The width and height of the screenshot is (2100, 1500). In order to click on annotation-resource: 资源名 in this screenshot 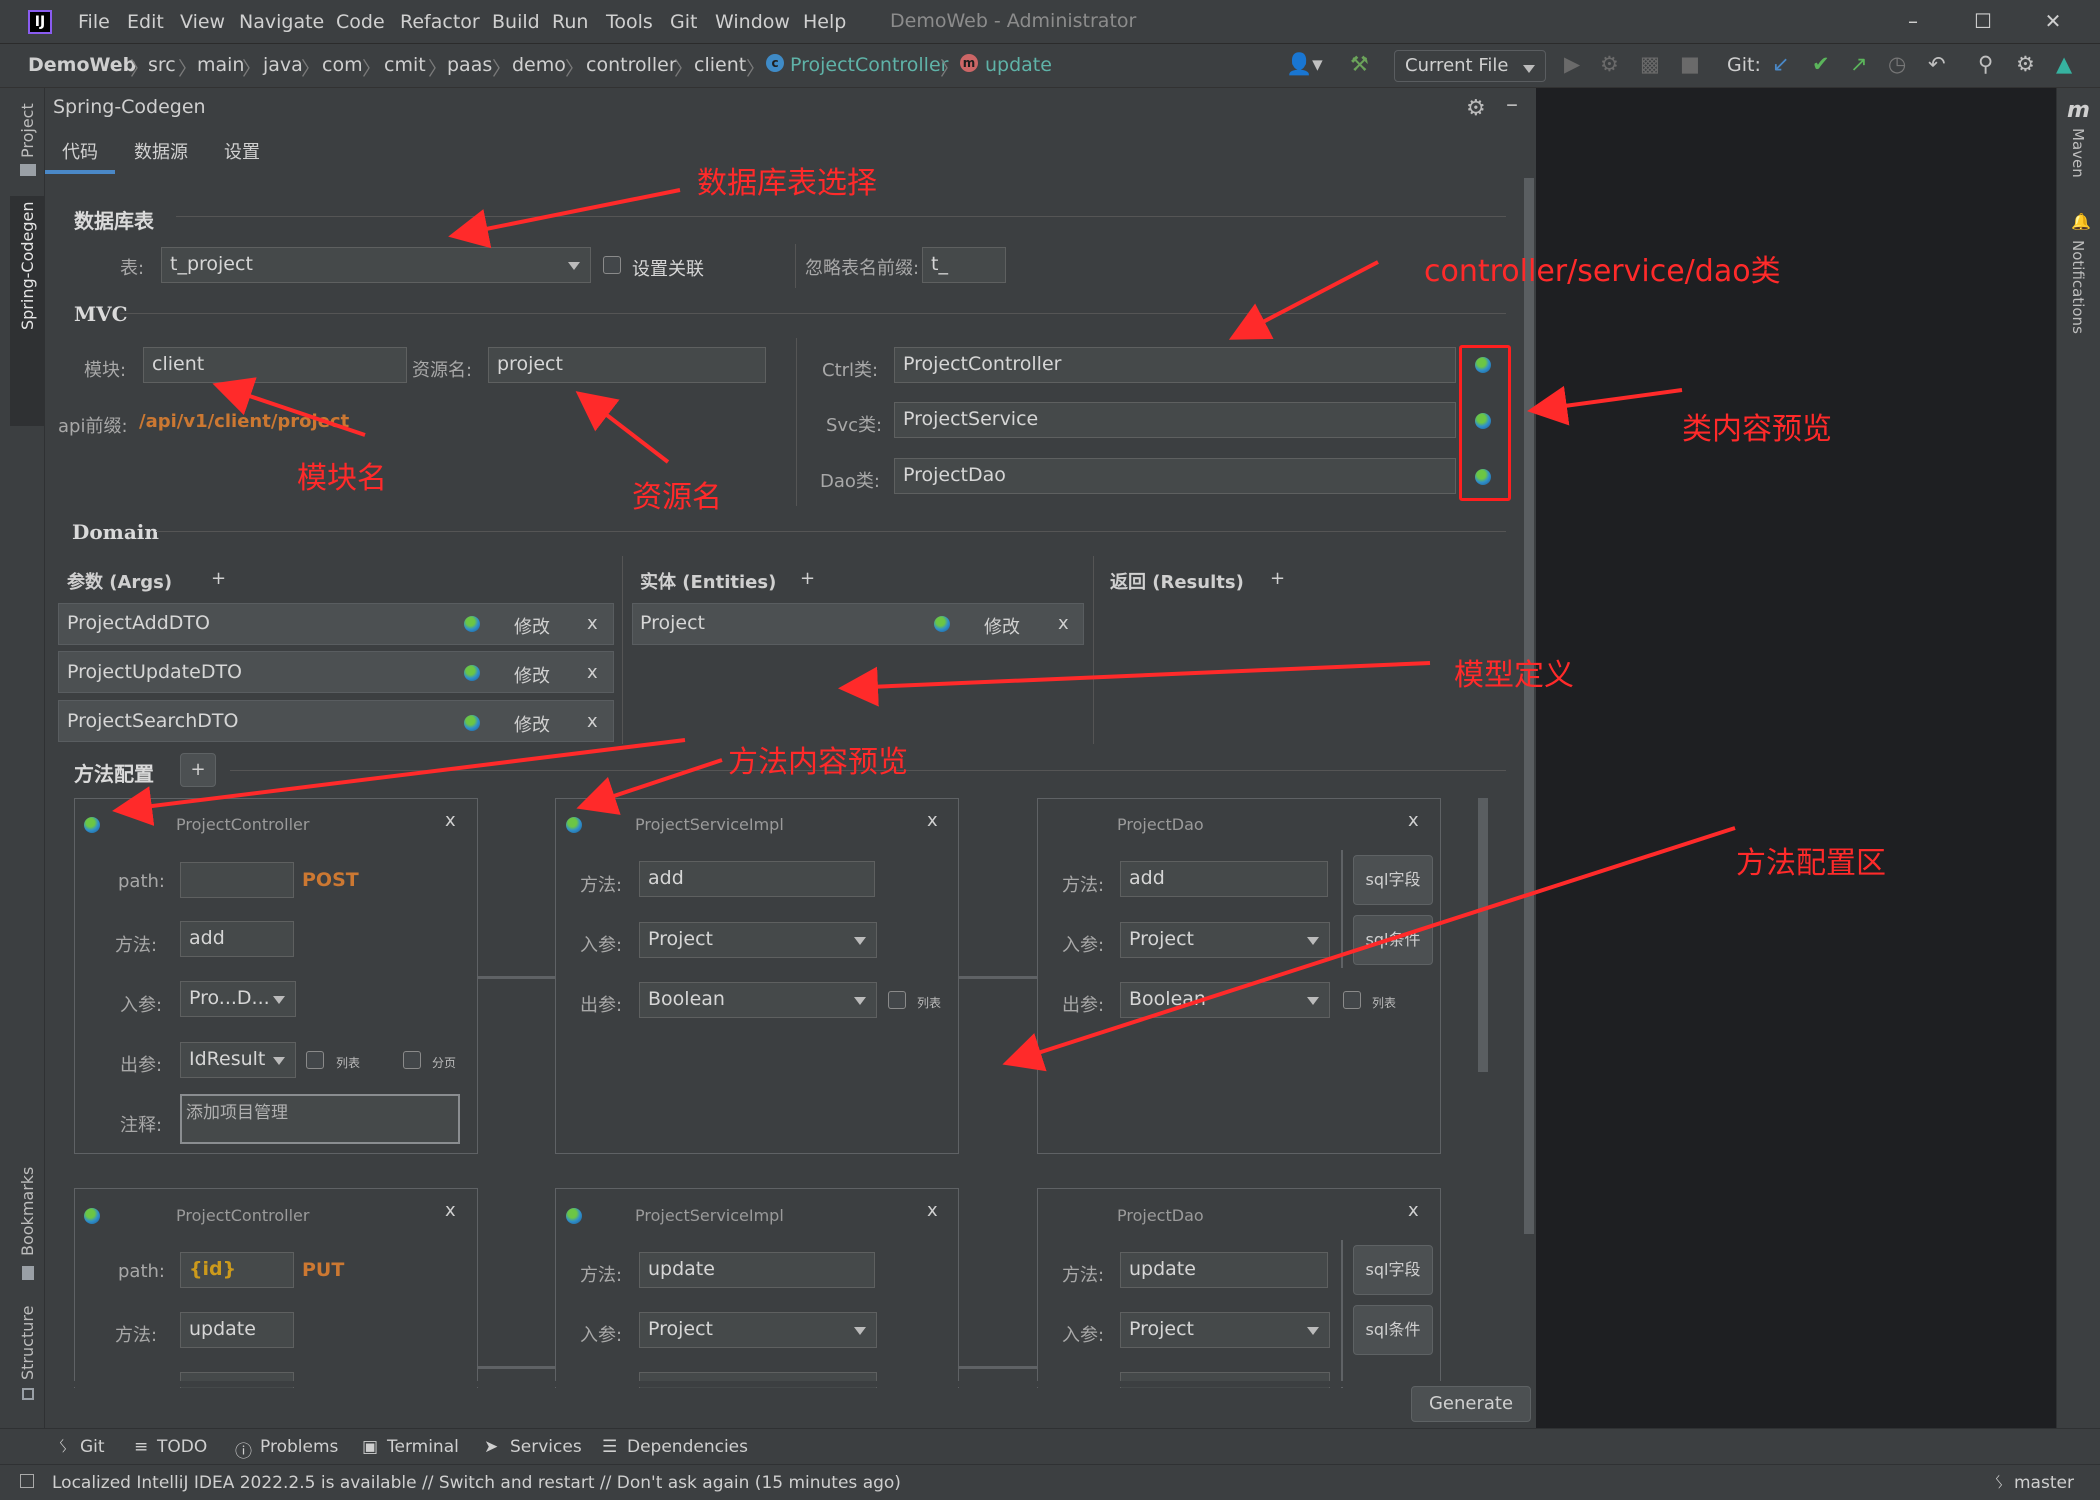, I will do `click(677, 497)`.